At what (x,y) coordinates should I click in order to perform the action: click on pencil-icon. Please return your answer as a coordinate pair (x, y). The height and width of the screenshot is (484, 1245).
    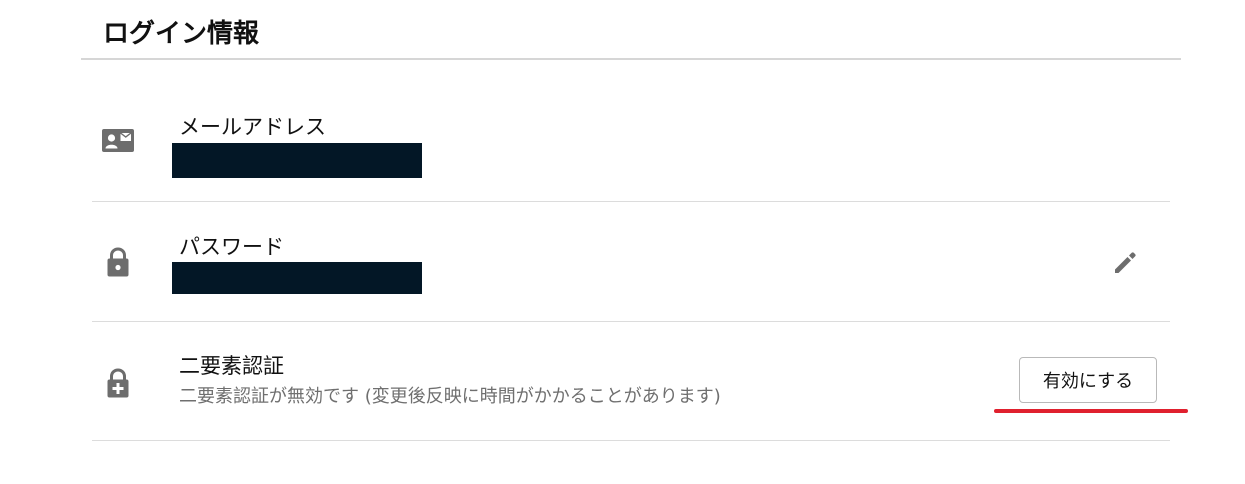
    Looking at the image, I should click on (1125, 262).